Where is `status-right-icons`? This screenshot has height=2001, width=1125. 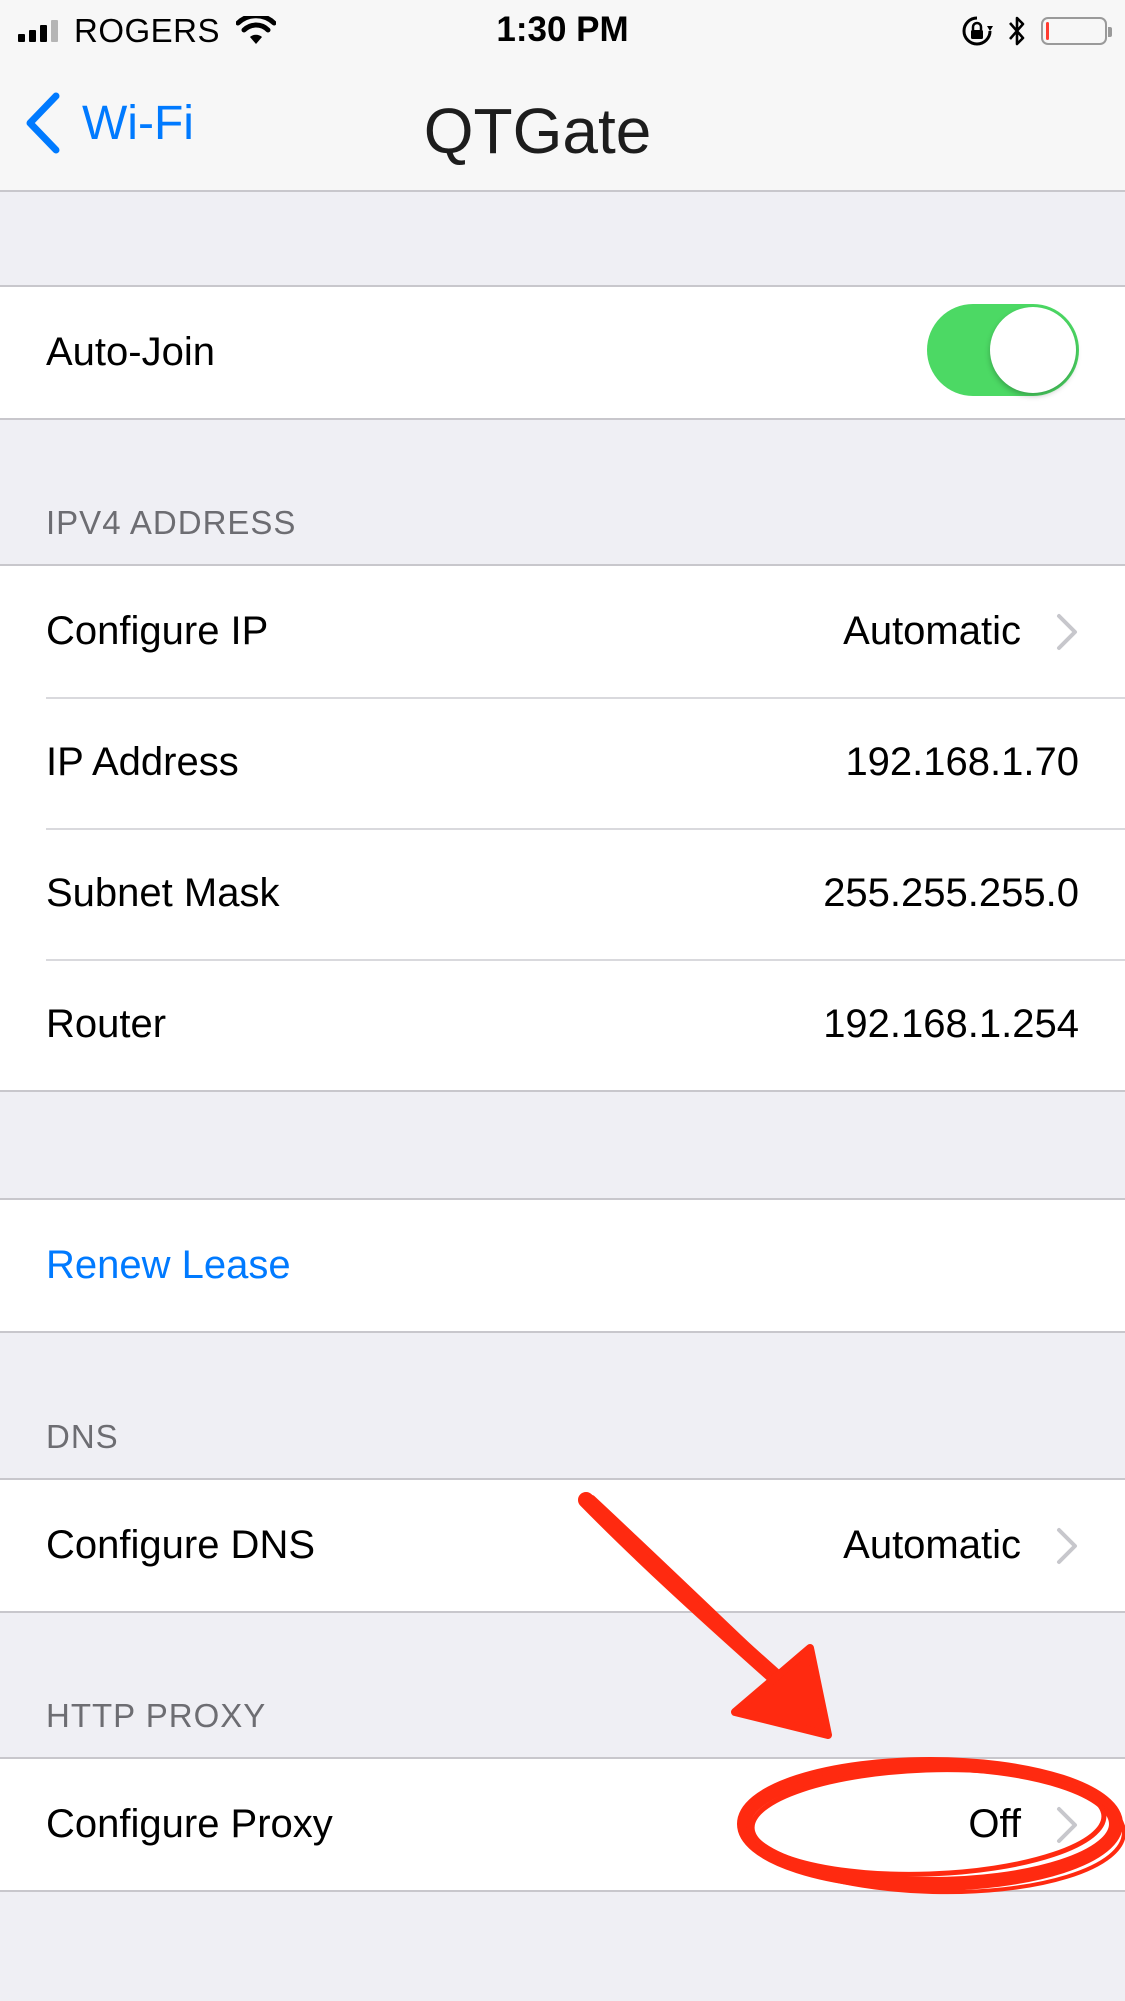 status-right-icons is located at coordinates (1036, 31).